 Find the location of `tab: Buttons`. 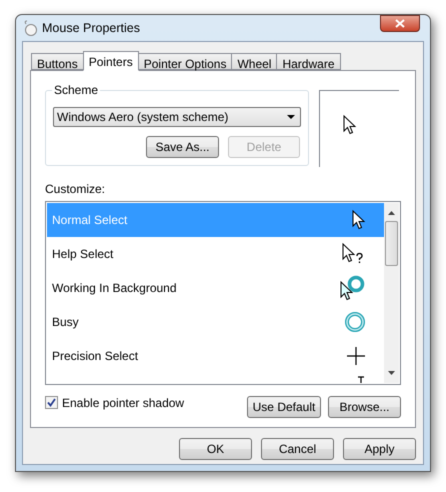

tab: Buttons is located at coordinates (57, 61).